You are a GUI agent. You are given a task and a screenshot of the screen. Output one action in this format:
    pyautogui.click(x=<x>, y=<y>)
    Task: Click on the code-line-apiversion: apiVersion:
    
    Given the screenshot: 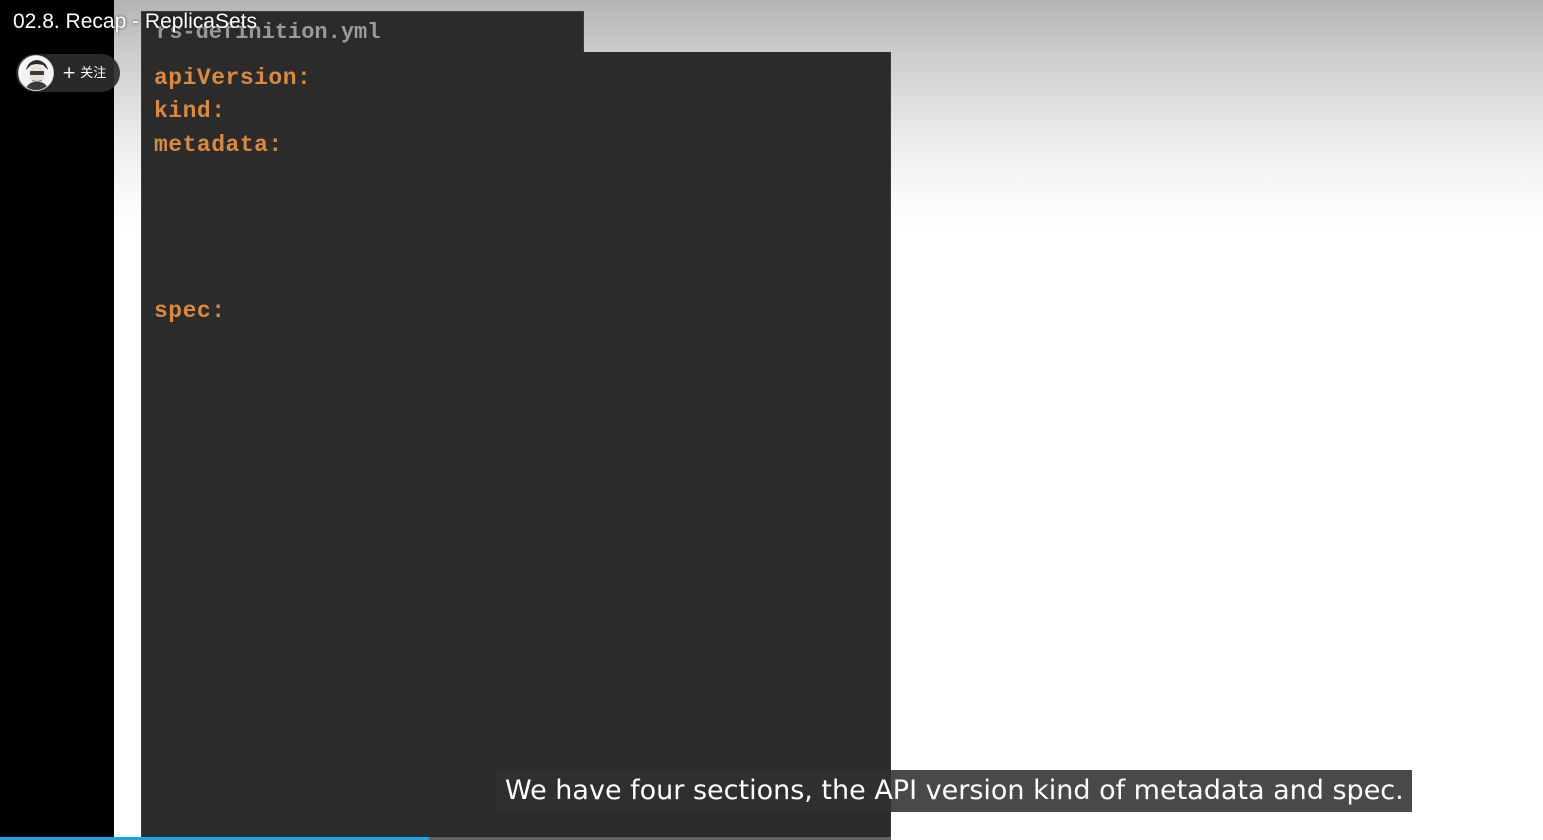 What is the action you would take?
    pyautogui.click(x=233, y=78)
    